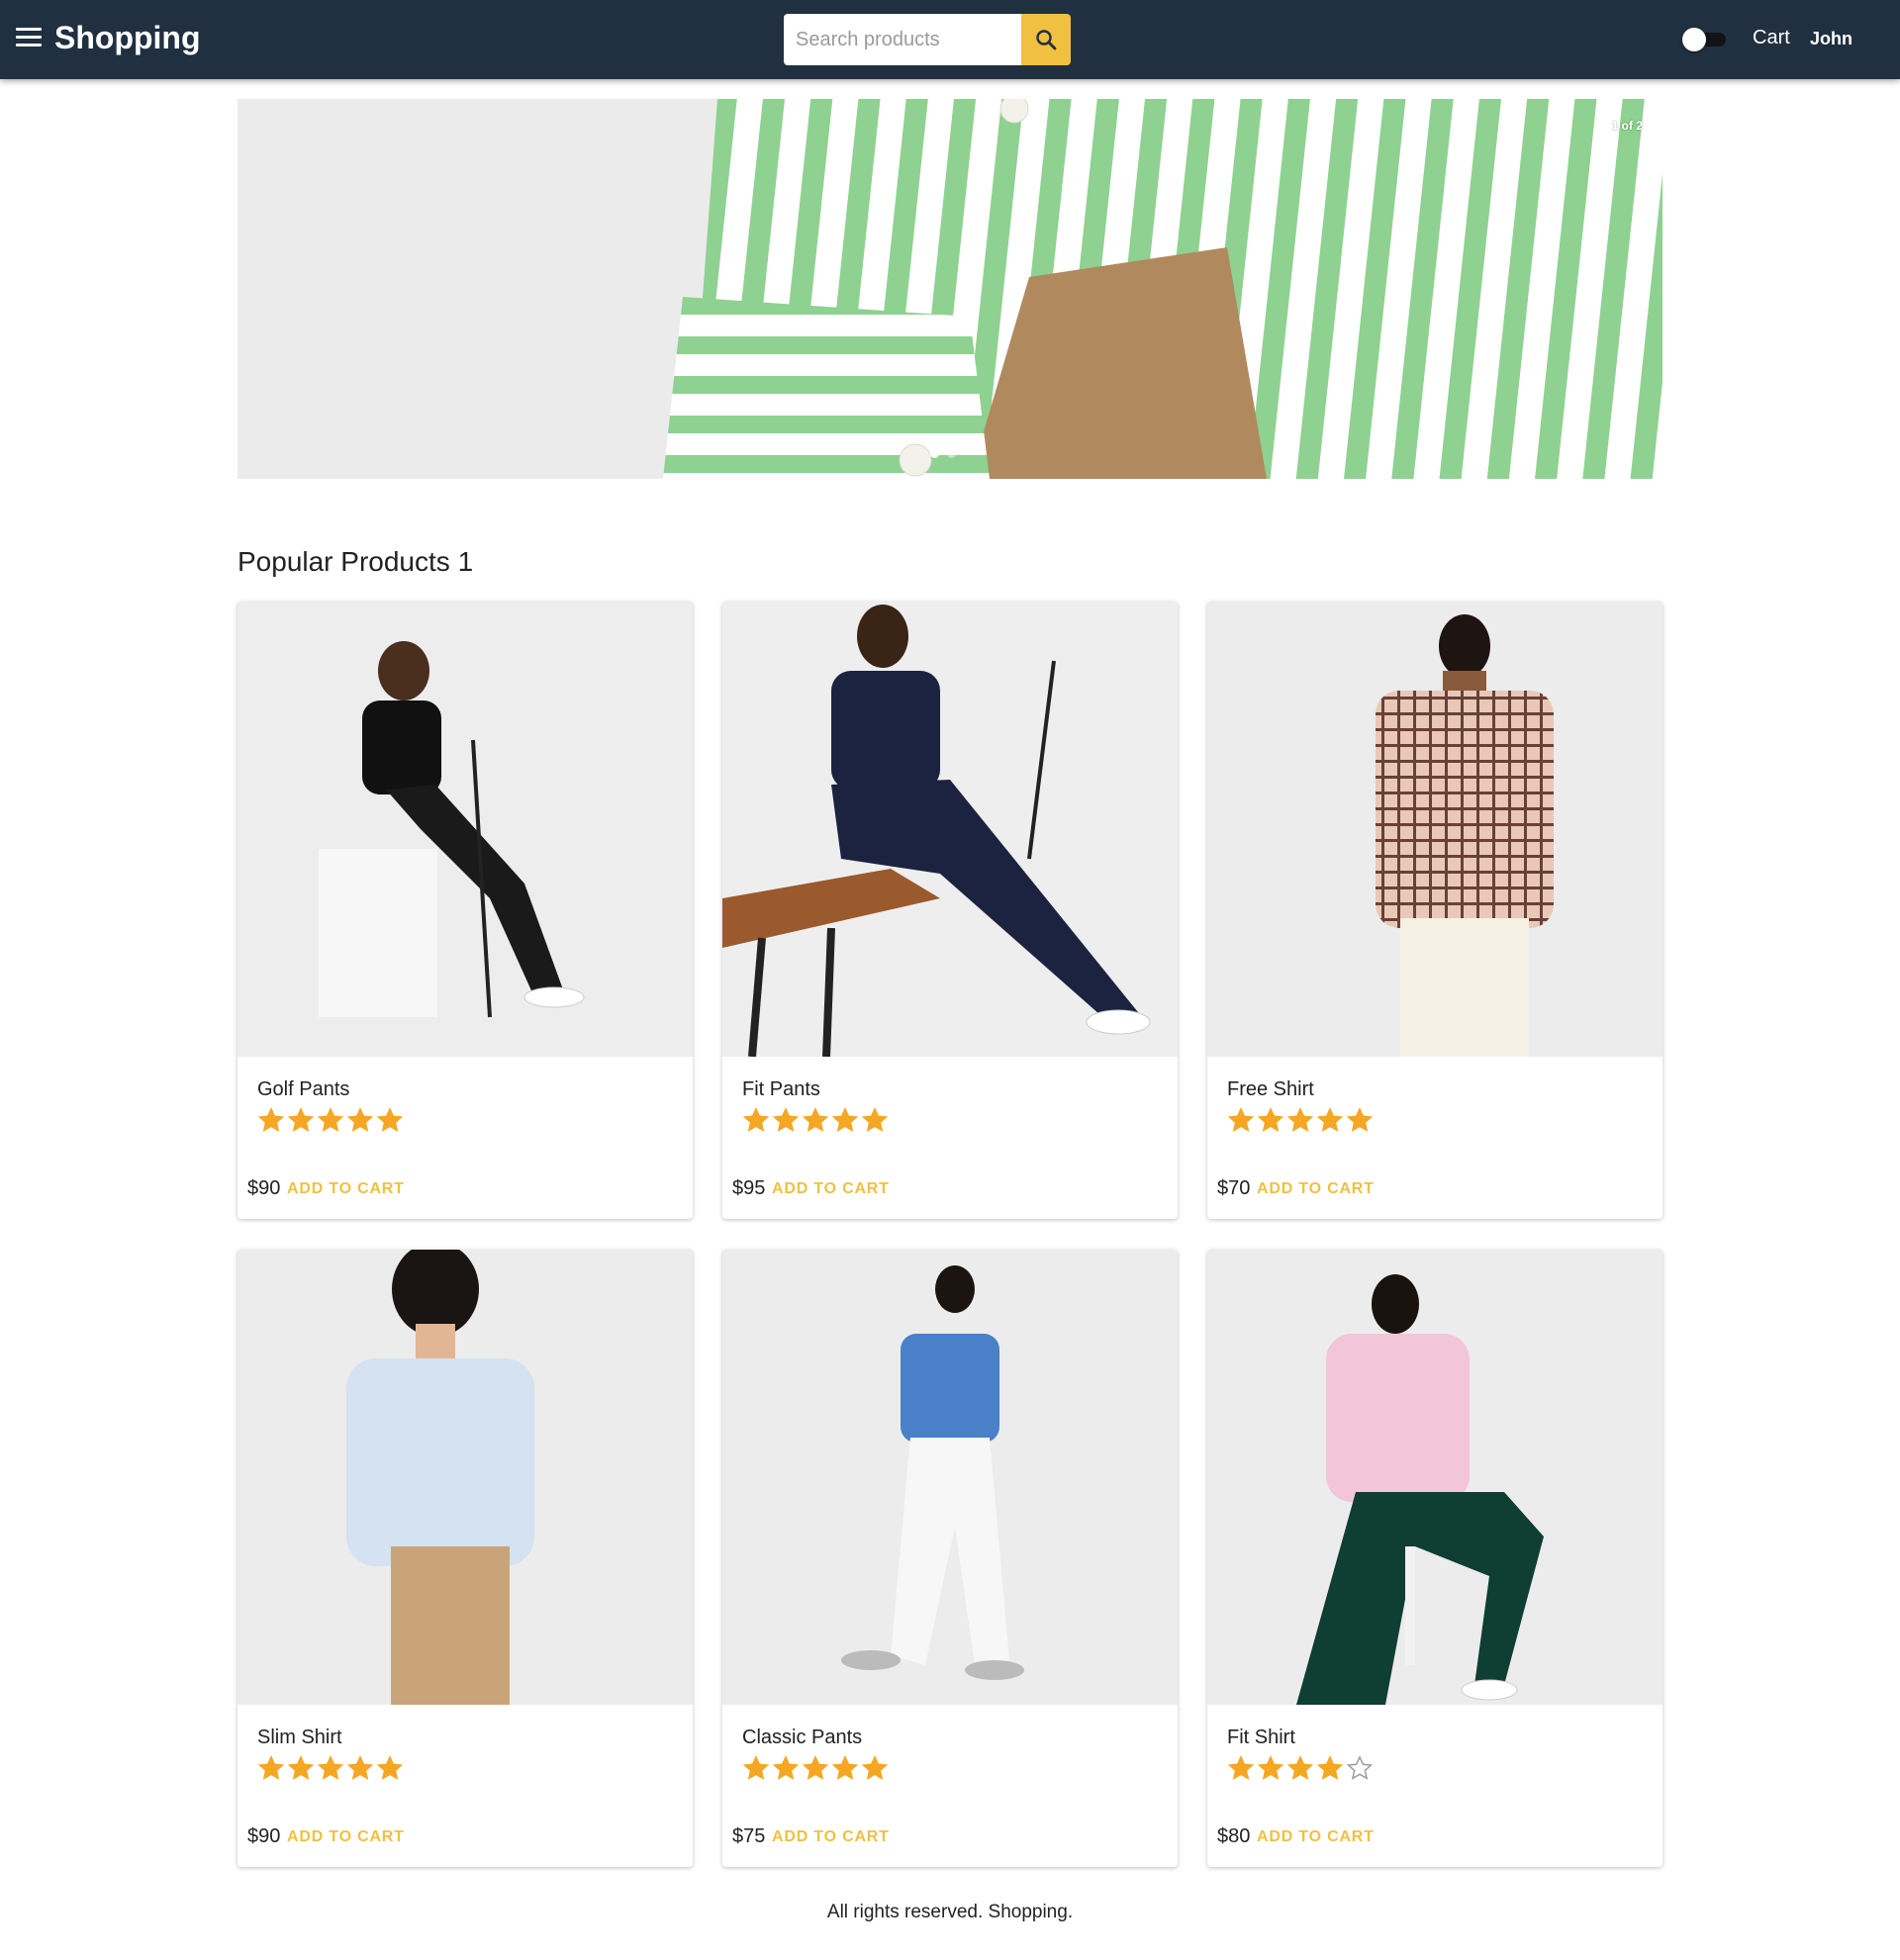 This screenshot has width=1900, height=1960. I want to click on toggle-knob, so click(1694, 39).